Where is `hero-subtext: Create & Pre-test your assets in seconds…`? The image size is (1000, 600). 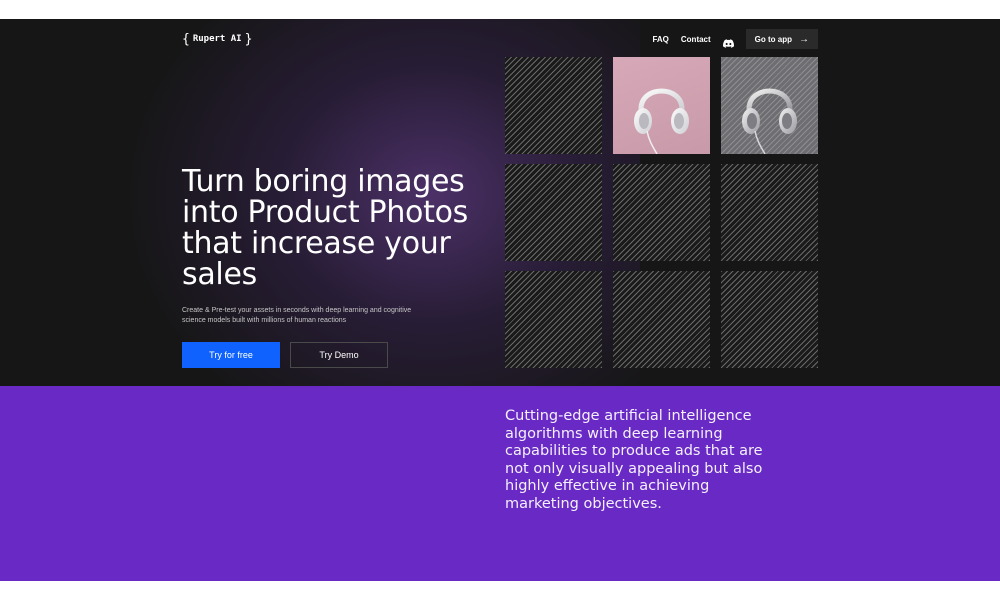
hero-subtext: Create & Pre-test your assets in seconds… is located at coordinates (297, 315).